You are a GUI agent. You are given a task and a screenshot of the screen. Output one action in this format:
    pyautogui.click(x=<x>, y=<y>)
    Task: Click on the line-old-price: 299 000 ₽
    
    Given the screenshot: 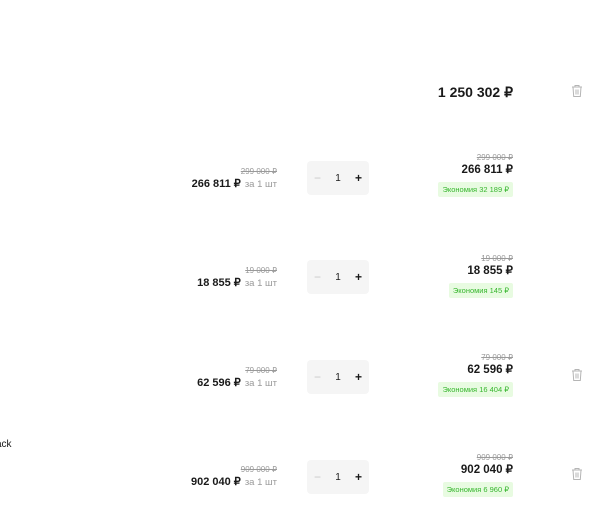 What is the action you would take?
    pyautogui.click(x=494, y=157)
    